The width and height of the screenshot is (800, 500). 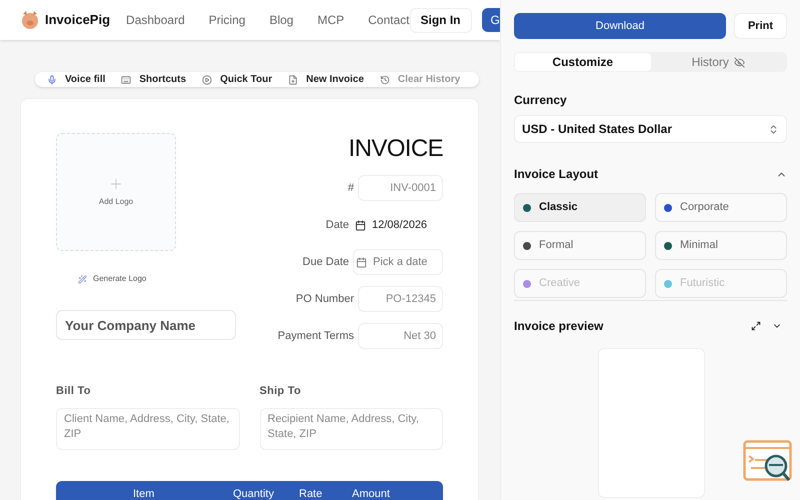 I want to click on column-header: Rate, so click(x=311, y=493).